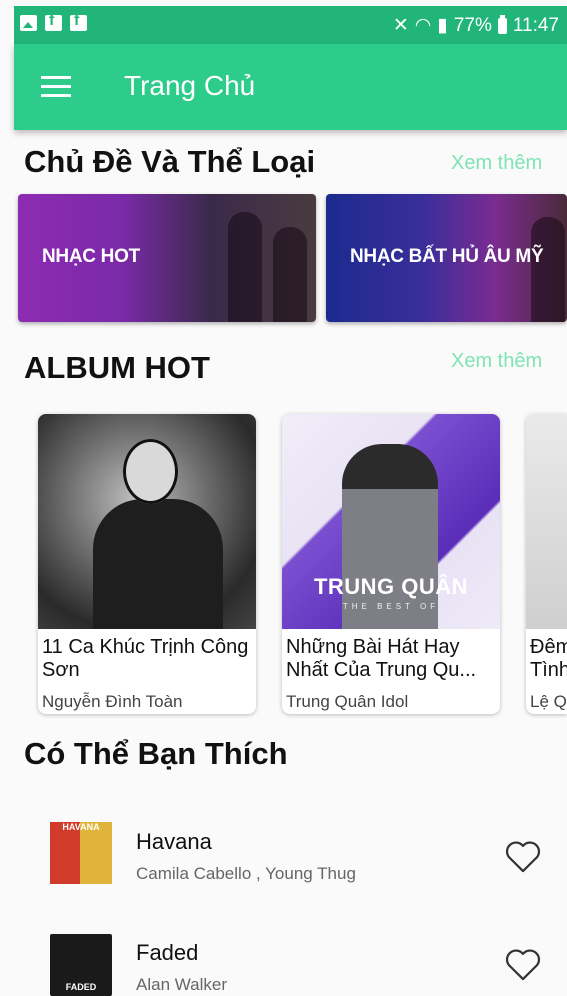 This screenshot has height=996, width=567. What do you see at coordinates (117, 367) in the screenshot?
I see `album-section-title: ALBUM HOT` at bounding box center [117, 367].